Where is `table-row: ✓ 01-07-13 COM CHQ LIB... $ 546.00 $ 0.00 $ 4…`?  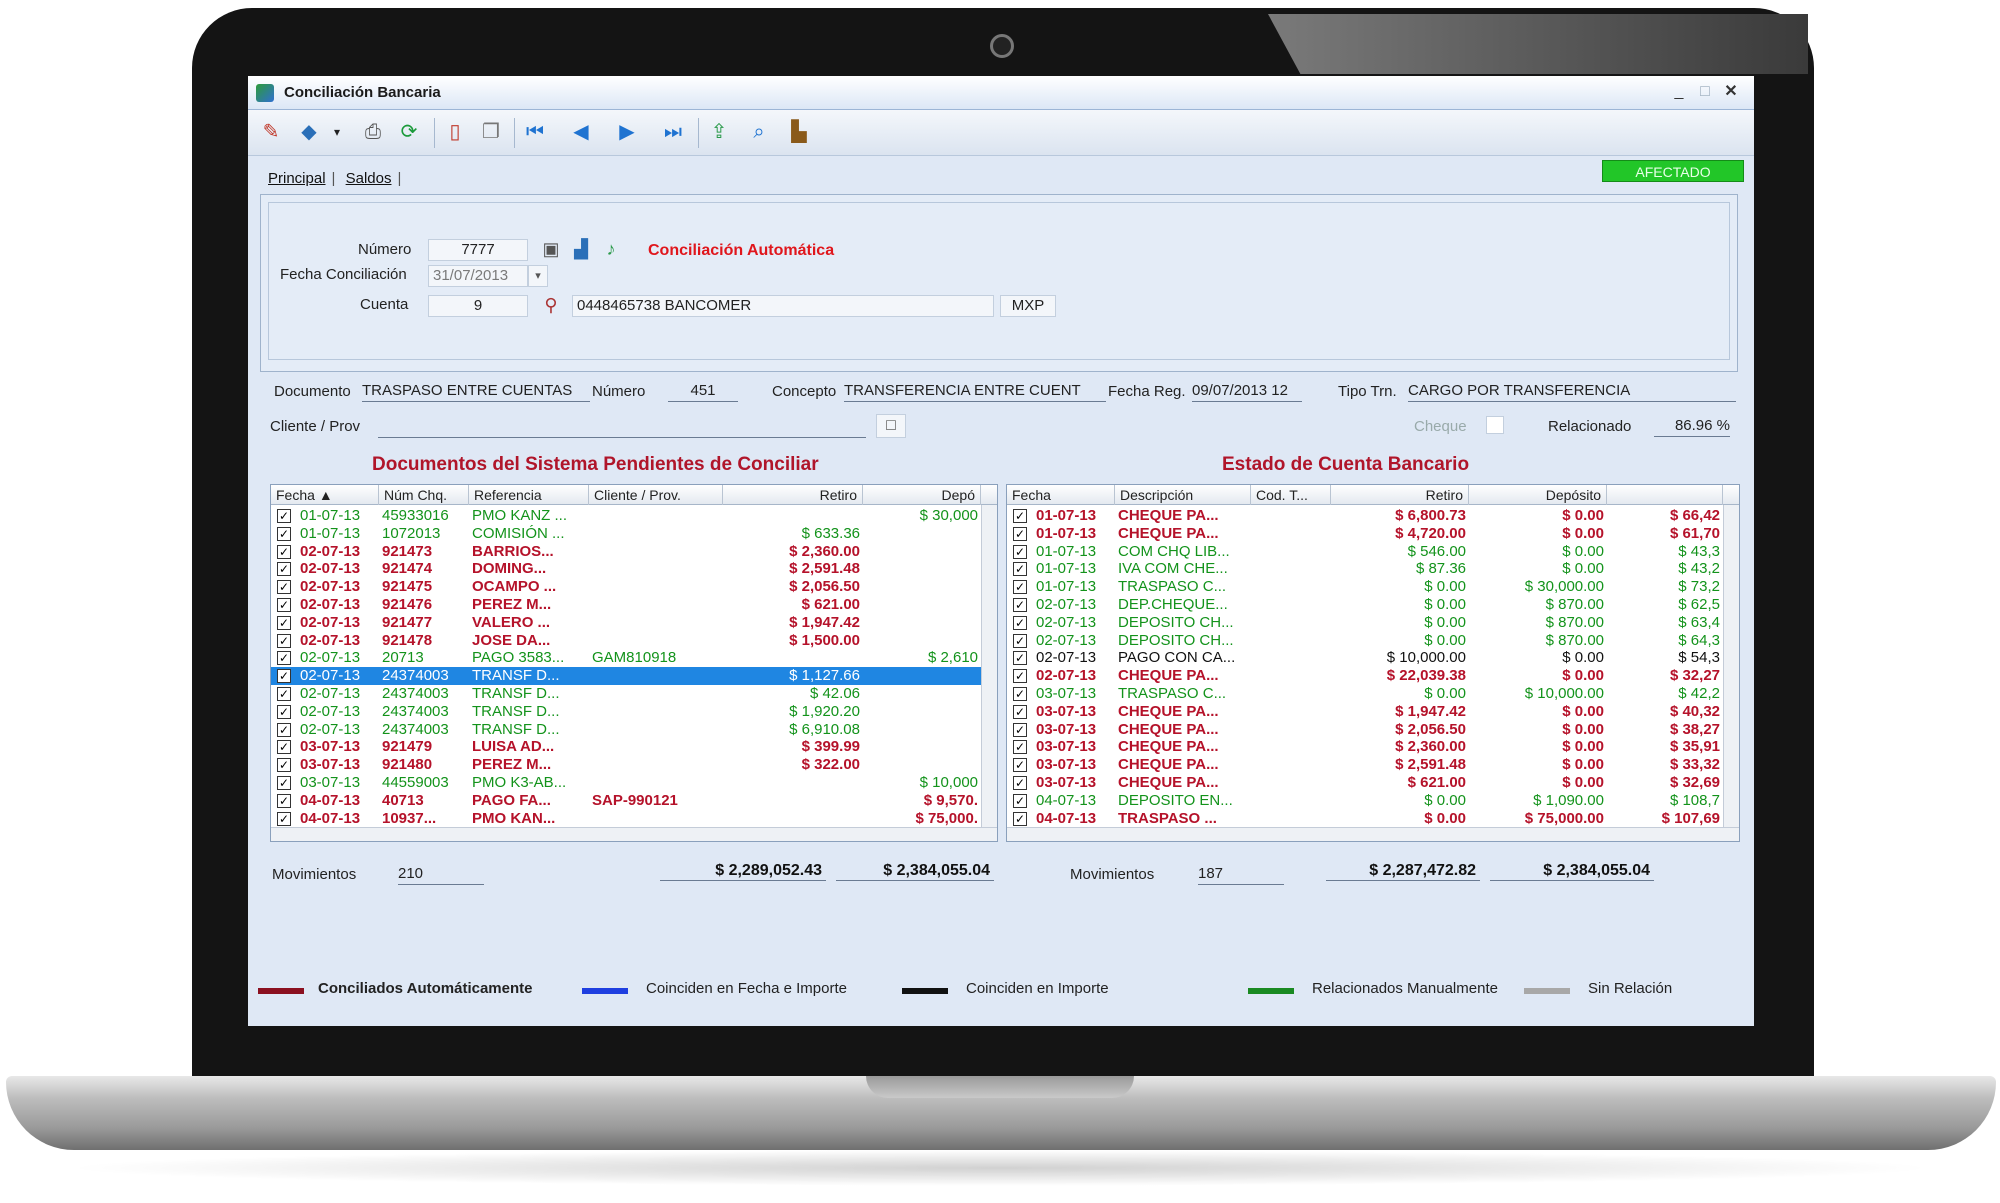
table-row: ✓ 01-07-13 COM CHQ LIB... $ 546.00 $ 0.00 $ 4… is located at coordinates (1373, 552).